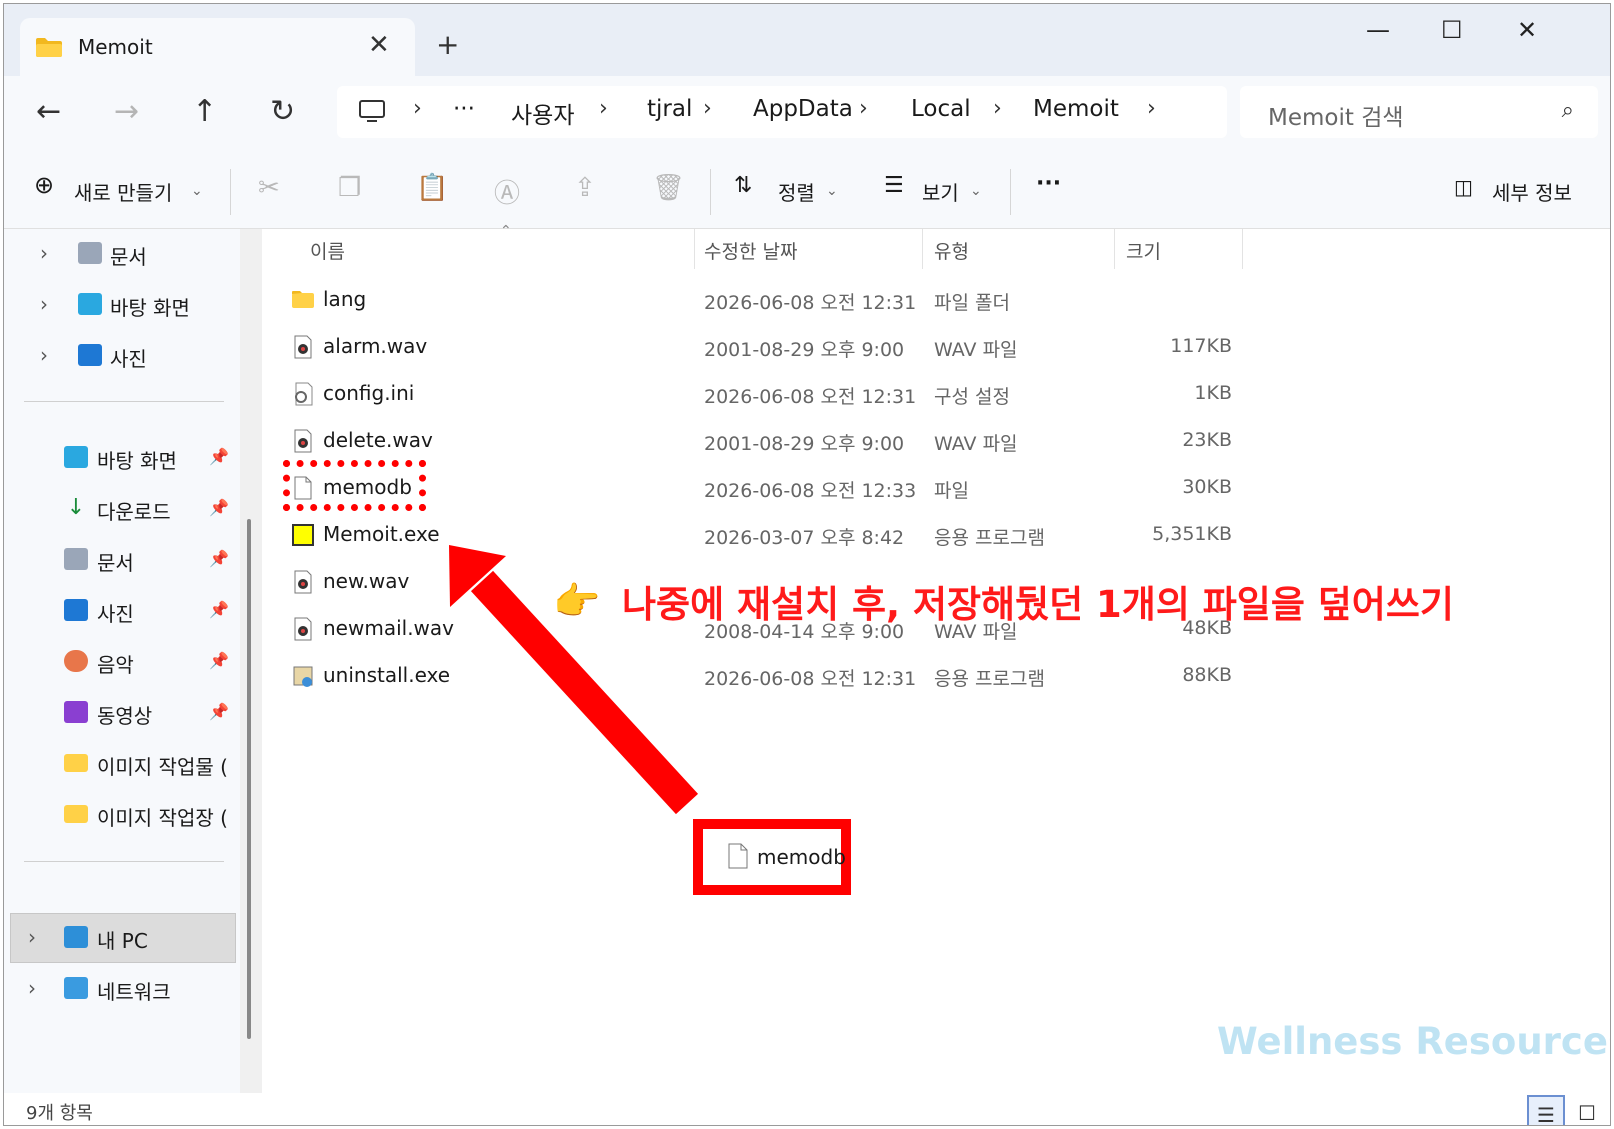  I want to click on watermark: Wellness Resources, so click(1414, 1041).